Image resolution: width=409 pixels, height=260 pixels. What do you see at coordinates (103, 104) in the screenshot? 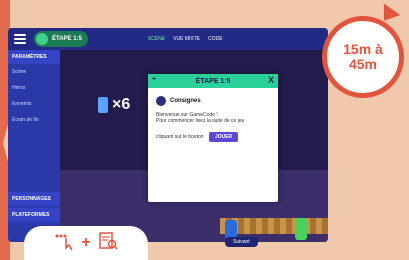
I see `battery-icon` at bounding box center [103, 104].